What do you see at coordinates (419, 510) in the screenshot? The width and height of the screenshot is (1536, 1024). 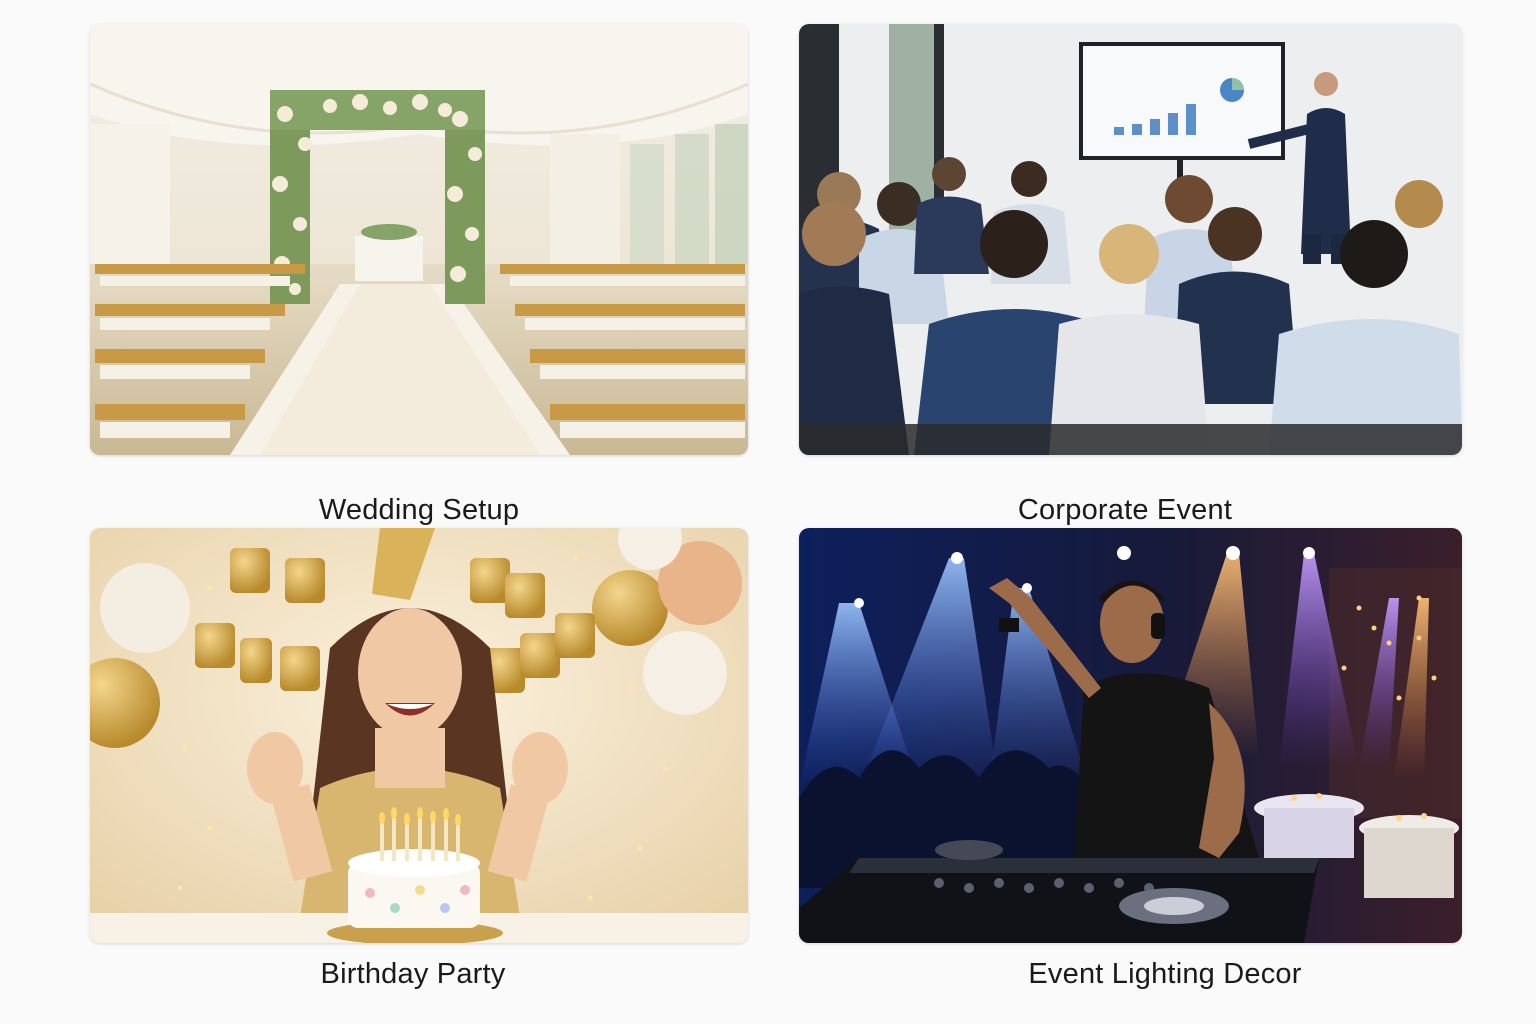 I see `wedding-setup-caption: Wedding Setup` at bounding box center [419, 510].